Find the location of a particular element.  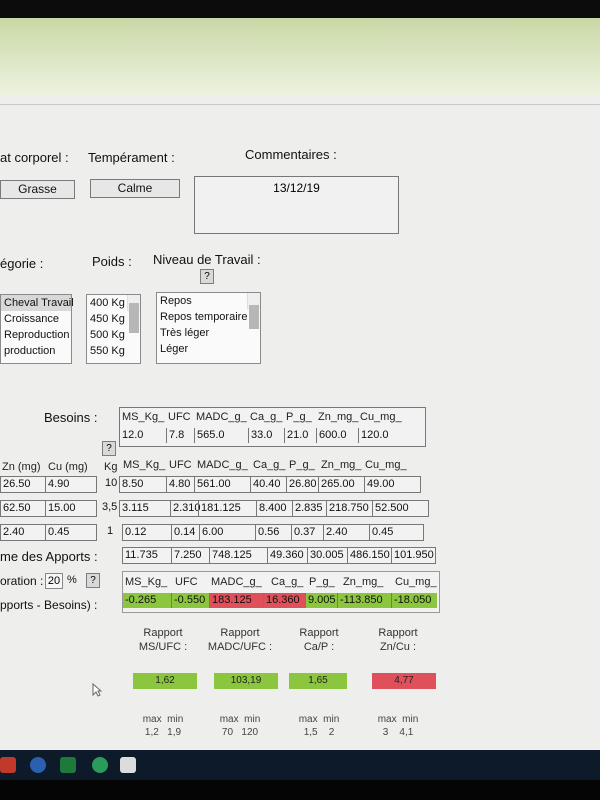

ratio-value: 1,65 is located at coordinates (318, 681).